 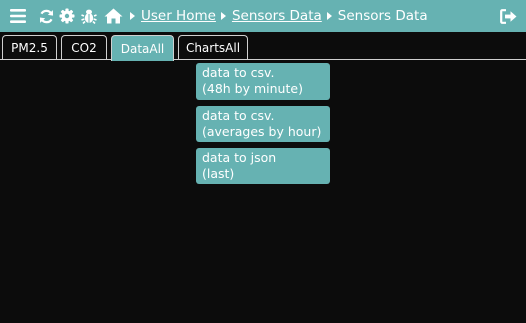 What do you see at coordinates (239, 157) in the screenshot?
I see `button-label-line1: data to json` at bounding box center [239, 157].